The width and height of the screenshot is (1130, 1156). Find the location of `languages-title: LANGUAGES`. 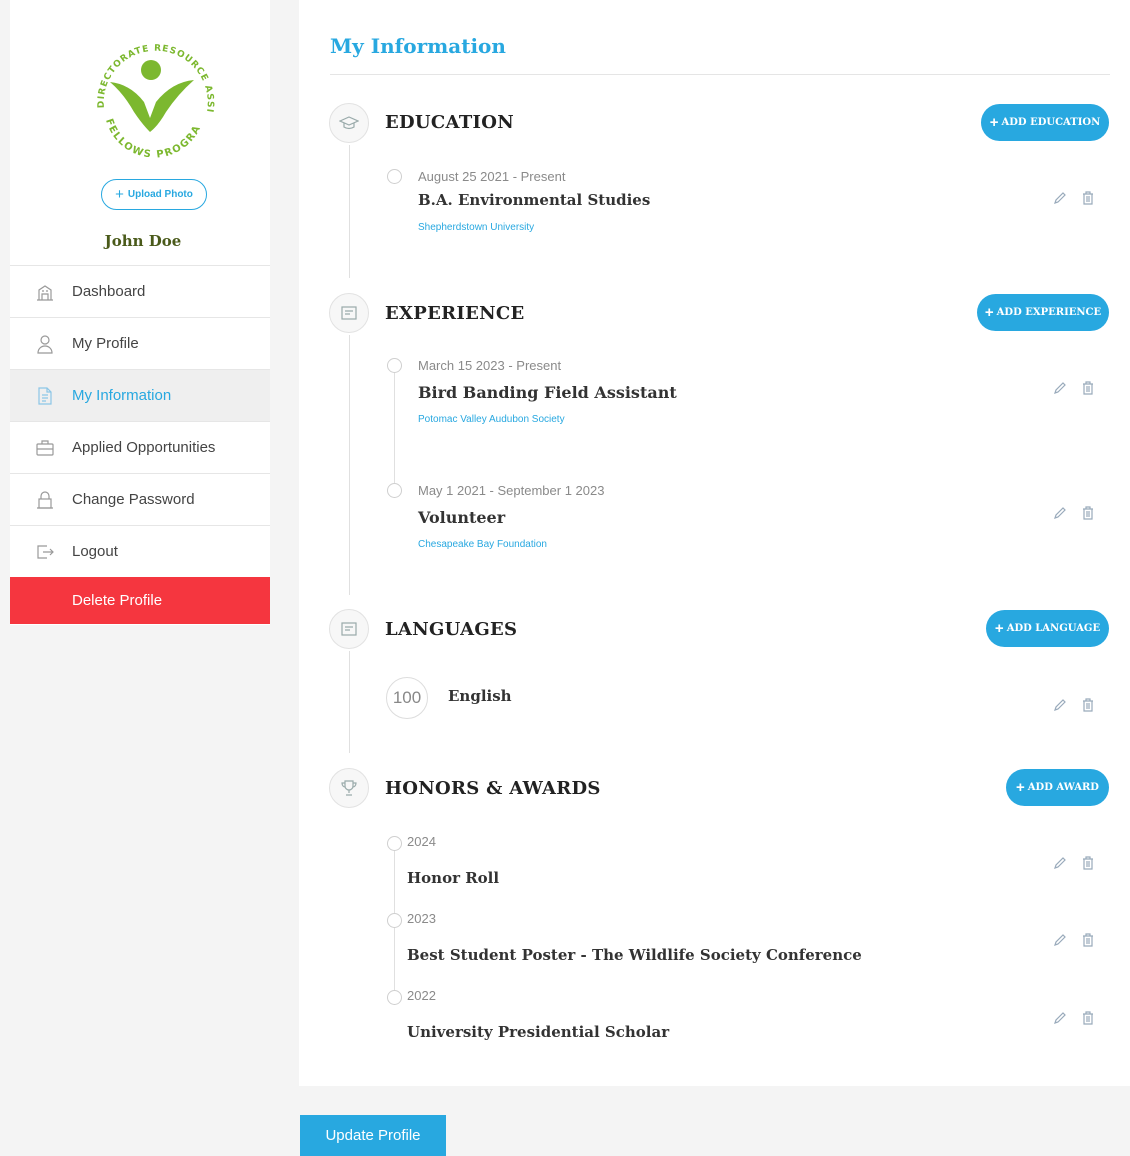

languages-title: LANGUAGES is located at coordinates (451, 629).